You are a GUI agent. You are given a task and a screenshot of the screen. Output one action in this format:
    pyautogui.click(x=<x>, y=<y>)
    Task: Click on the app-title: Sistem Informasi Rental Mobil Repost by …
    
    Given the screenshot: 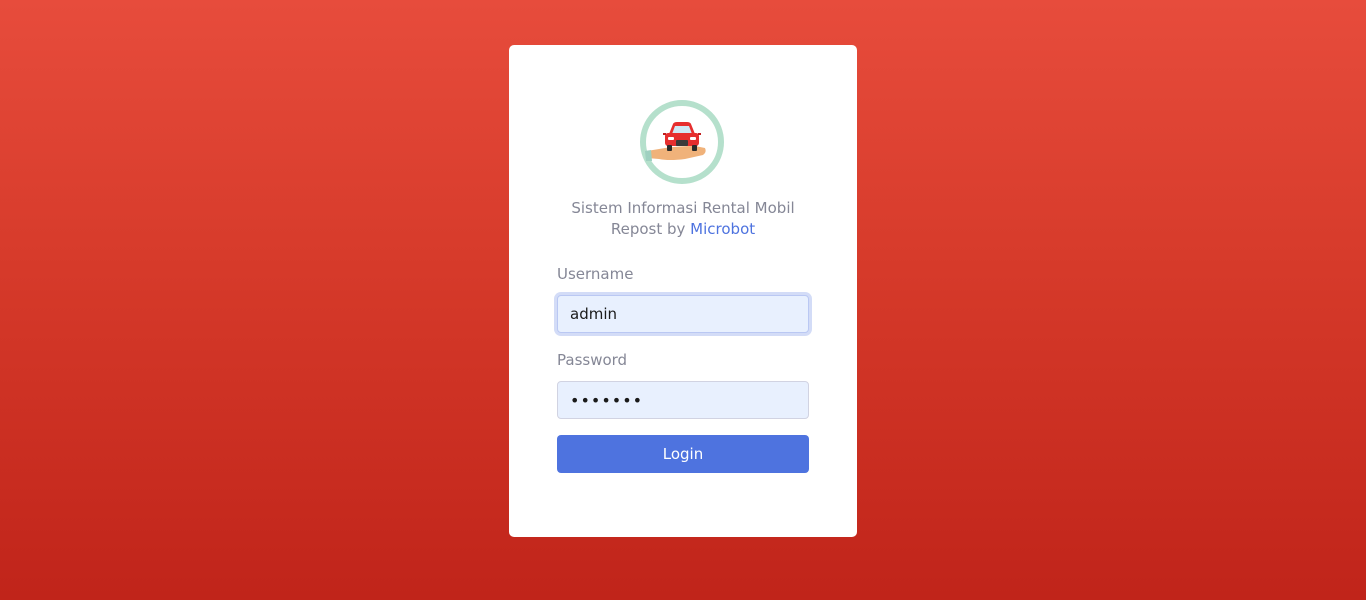 What is the action you would take?
    pyautogui.click(x=683, y=219)
    